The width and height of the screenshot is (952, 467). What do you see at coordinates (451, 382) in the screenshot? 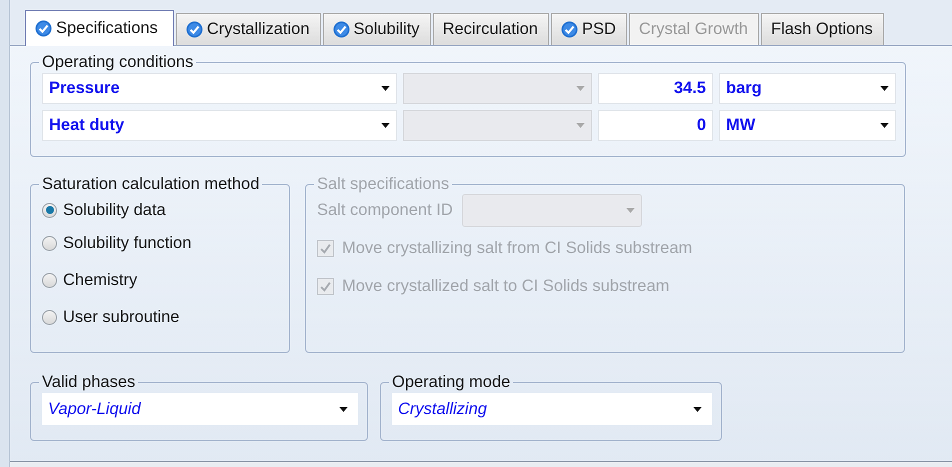
I see `group-title: Operating mode` at bounding box center [451, 382].